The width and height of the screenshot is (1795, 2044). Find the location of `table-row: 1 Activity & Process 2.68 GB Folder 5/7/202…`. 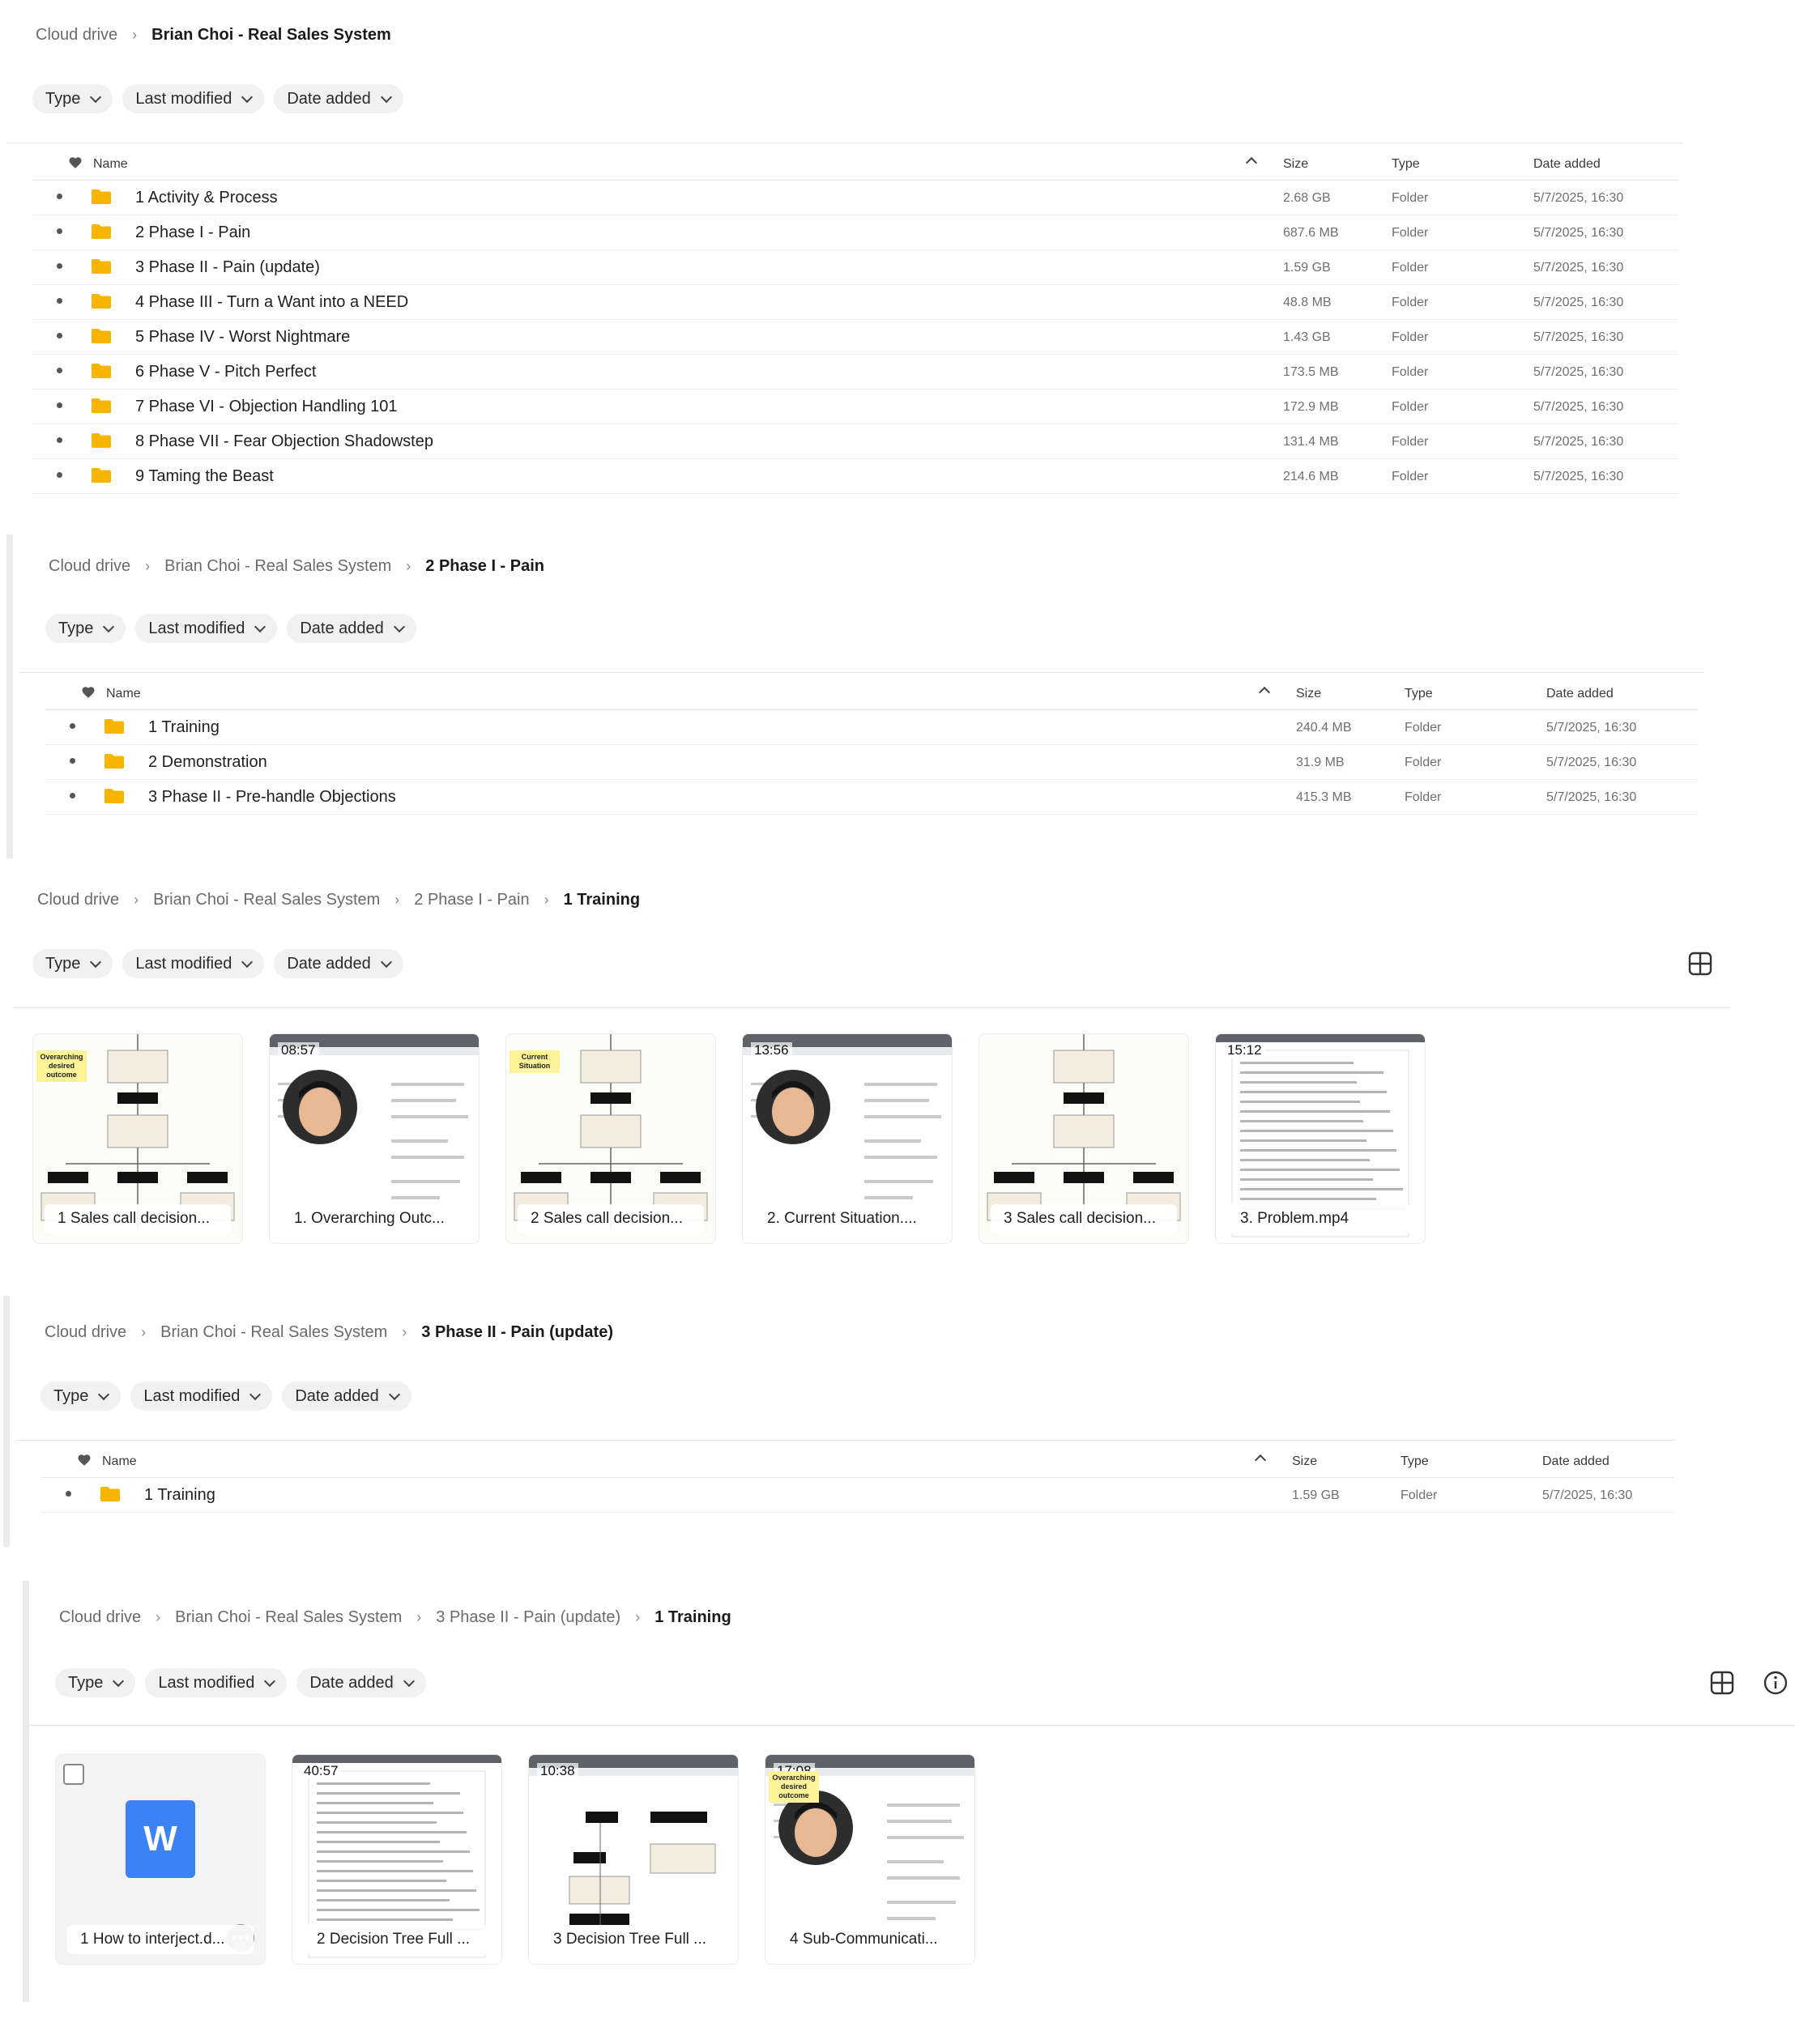

table-row: 1 Activity & Process 2.68 GB Folder 5/7/202… is located at coordinates (855, 197).